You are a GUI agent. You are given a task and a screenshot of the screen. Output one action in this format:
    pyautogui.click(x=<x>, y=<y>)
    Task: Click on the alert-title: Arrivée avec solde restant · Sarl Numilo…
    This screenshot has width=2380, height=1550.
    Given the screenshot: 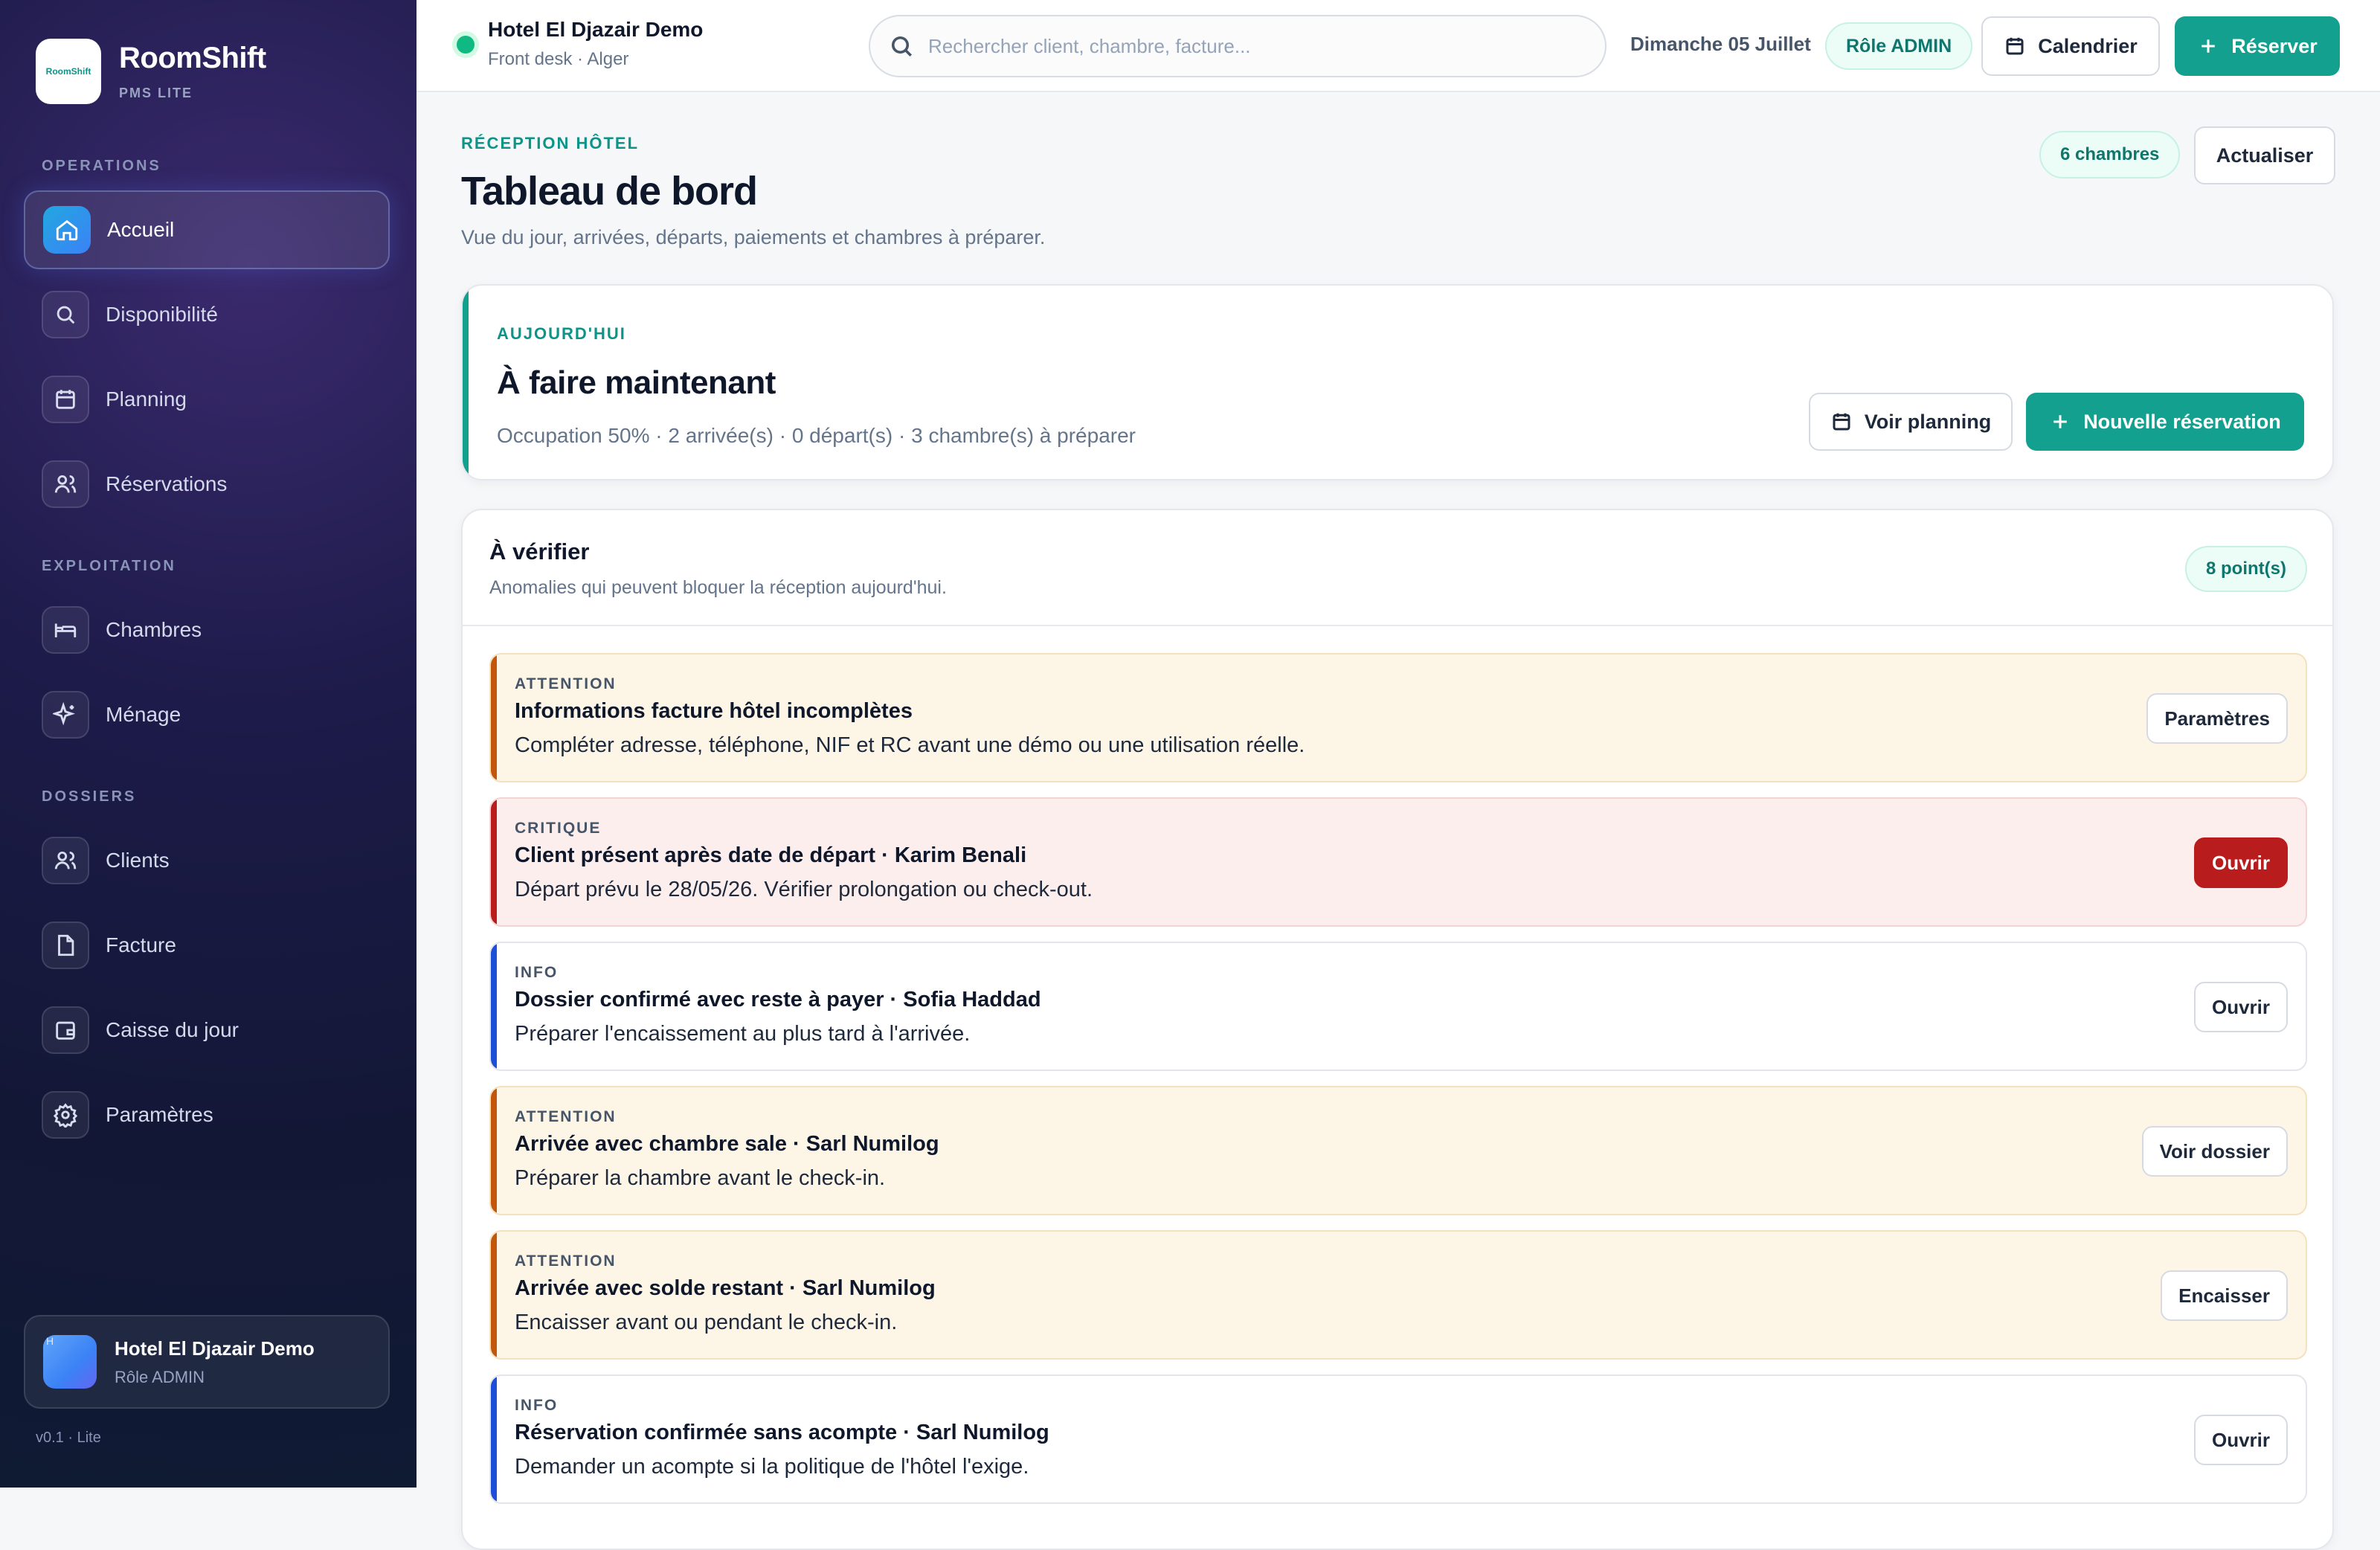 What is the action you would take?
    pyautogui.click(x=726, y=1288)
    